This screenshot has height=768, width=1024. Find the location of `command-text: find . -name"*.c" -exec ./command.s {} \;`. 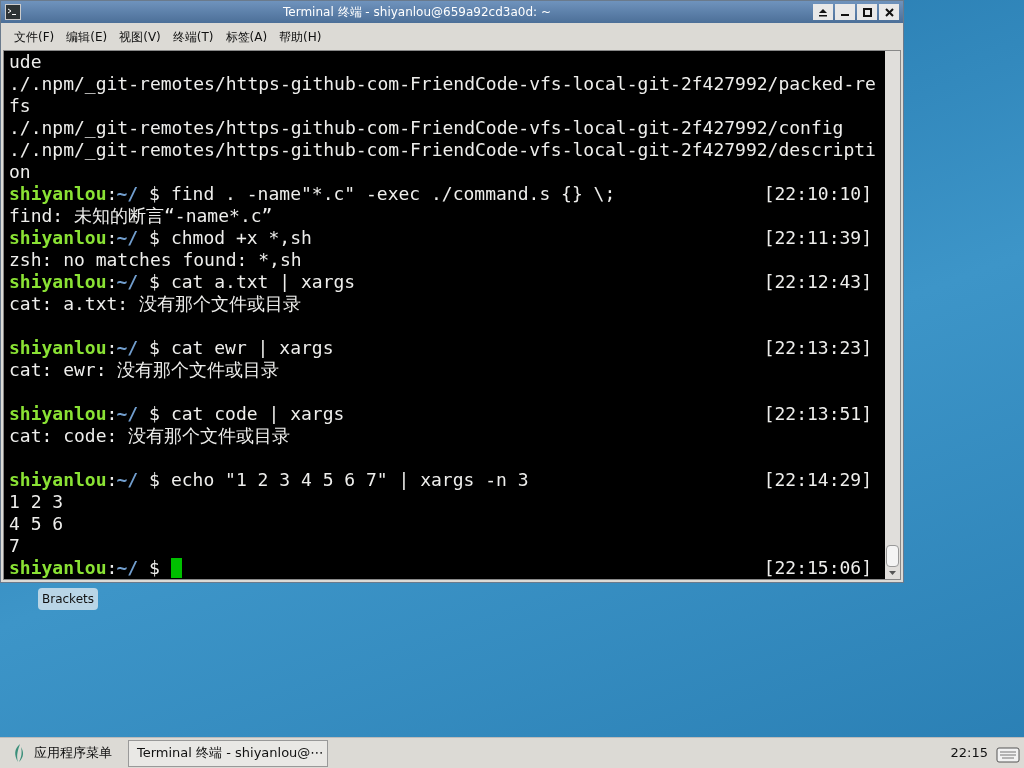

command-text: find . -name"*.c" -exec ./command.s {} \; is located at coordinates (393, 194).